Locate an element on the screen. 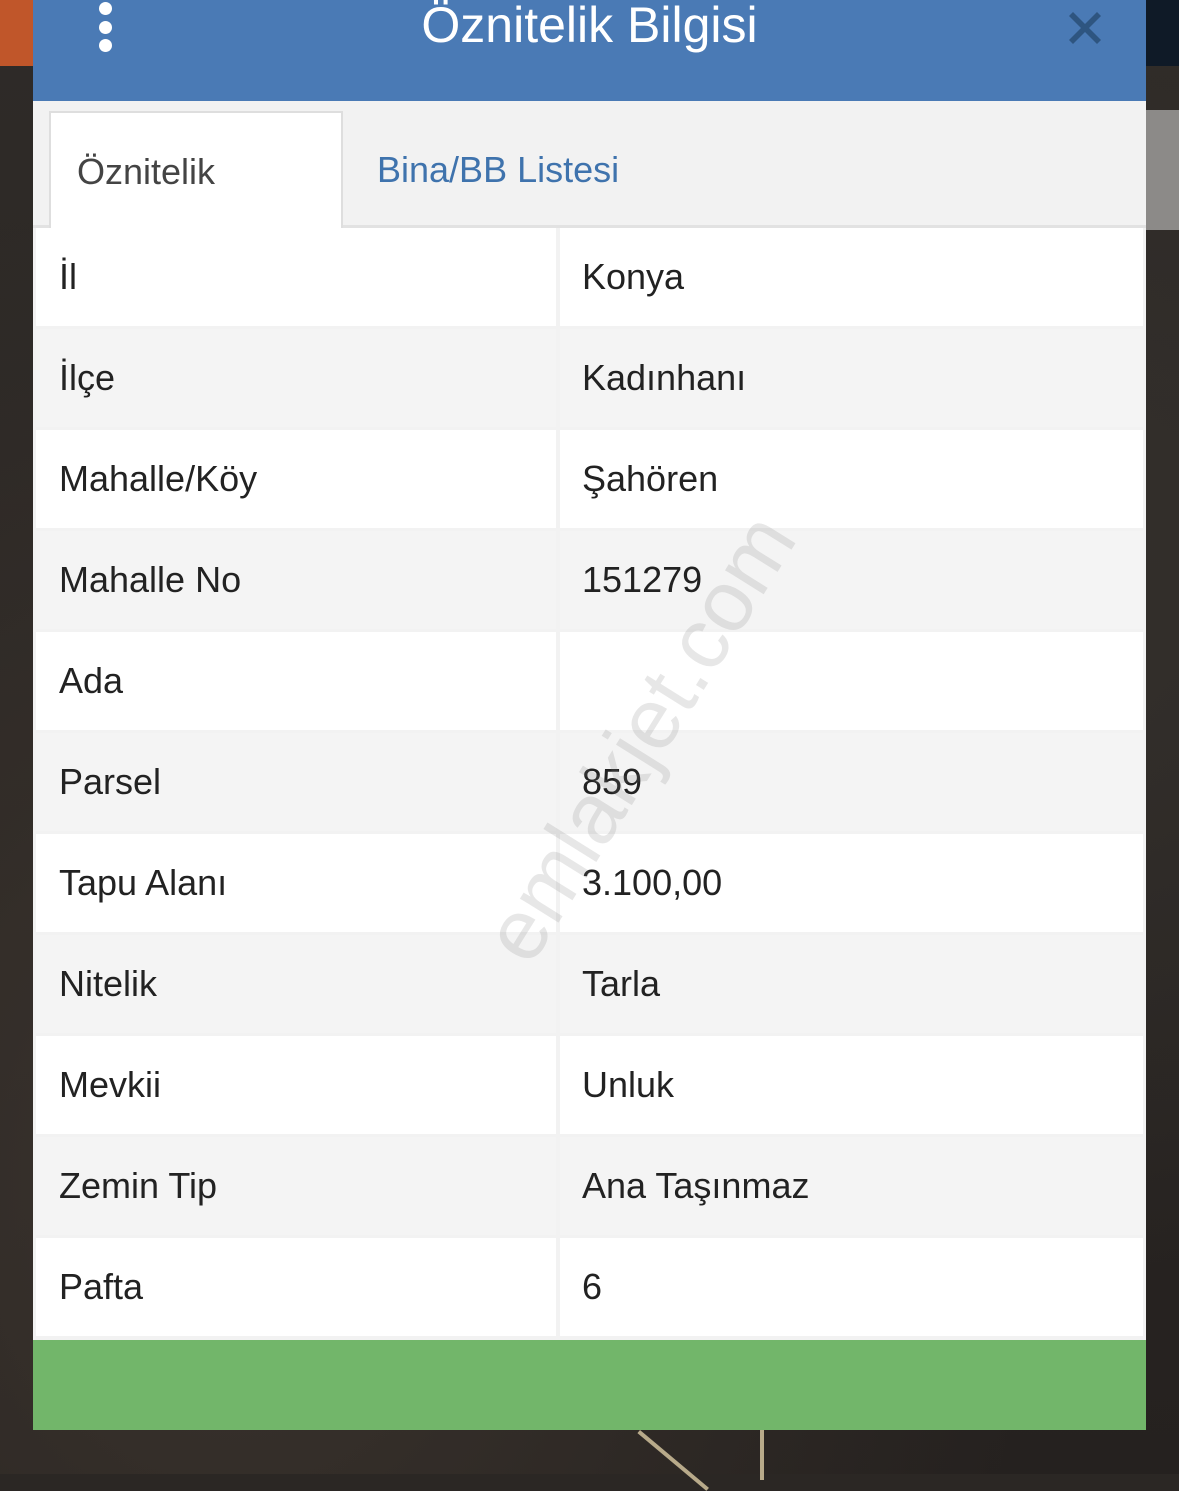 The width and height of the screenshot is (1179, 1491). table-row: Mahalle/Köy Şahören is located at coordinates (589, 480).